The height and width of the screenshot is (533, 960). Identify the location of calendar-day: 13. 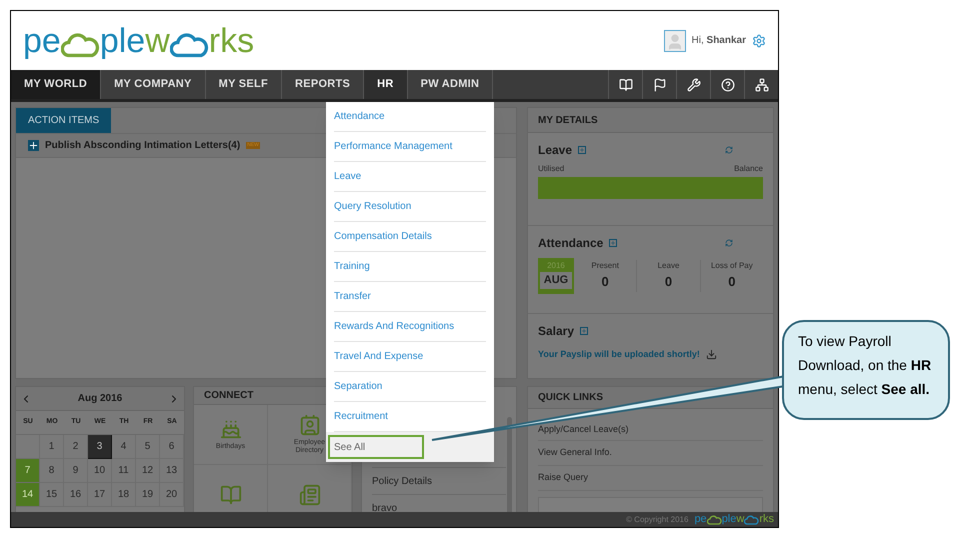
(172, 471).